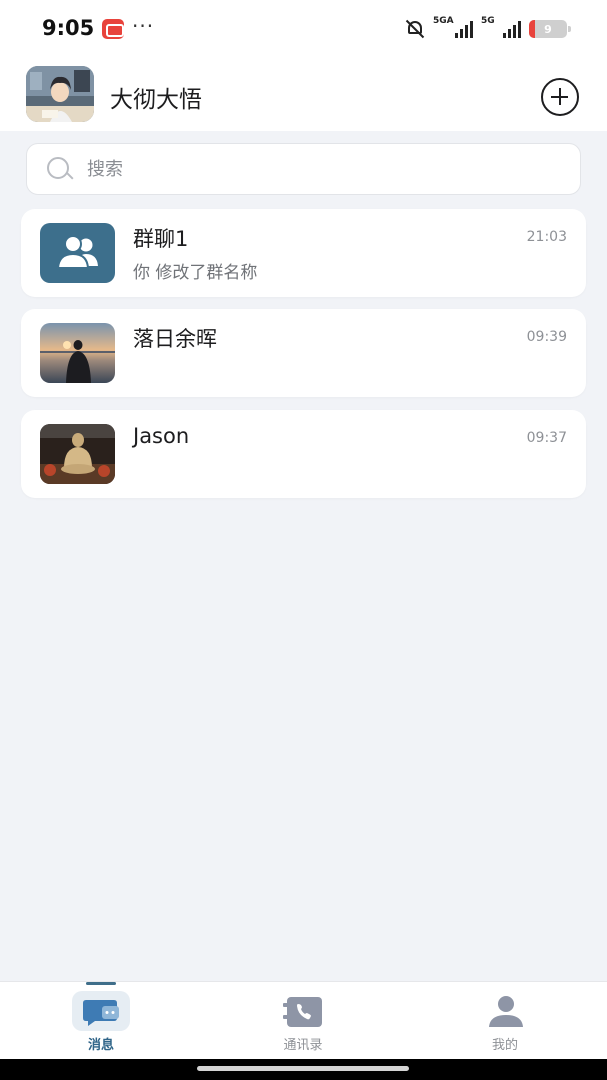  Describe the element at coordinates (560, 97) in the screenshot. I see `add-button` at that location.